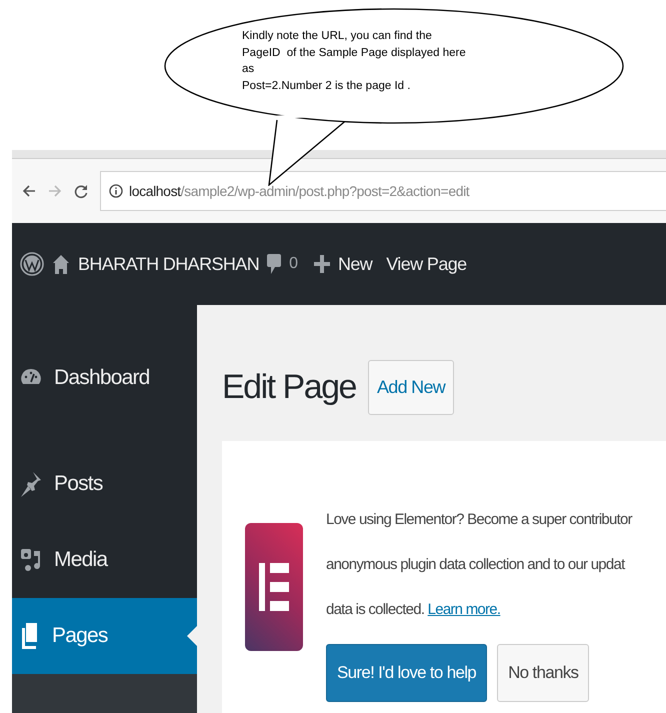  What do you see at coordinates (426, 264) in the screenshot?
I see `view-page-link: View Page` at bounding box center [426, 264].